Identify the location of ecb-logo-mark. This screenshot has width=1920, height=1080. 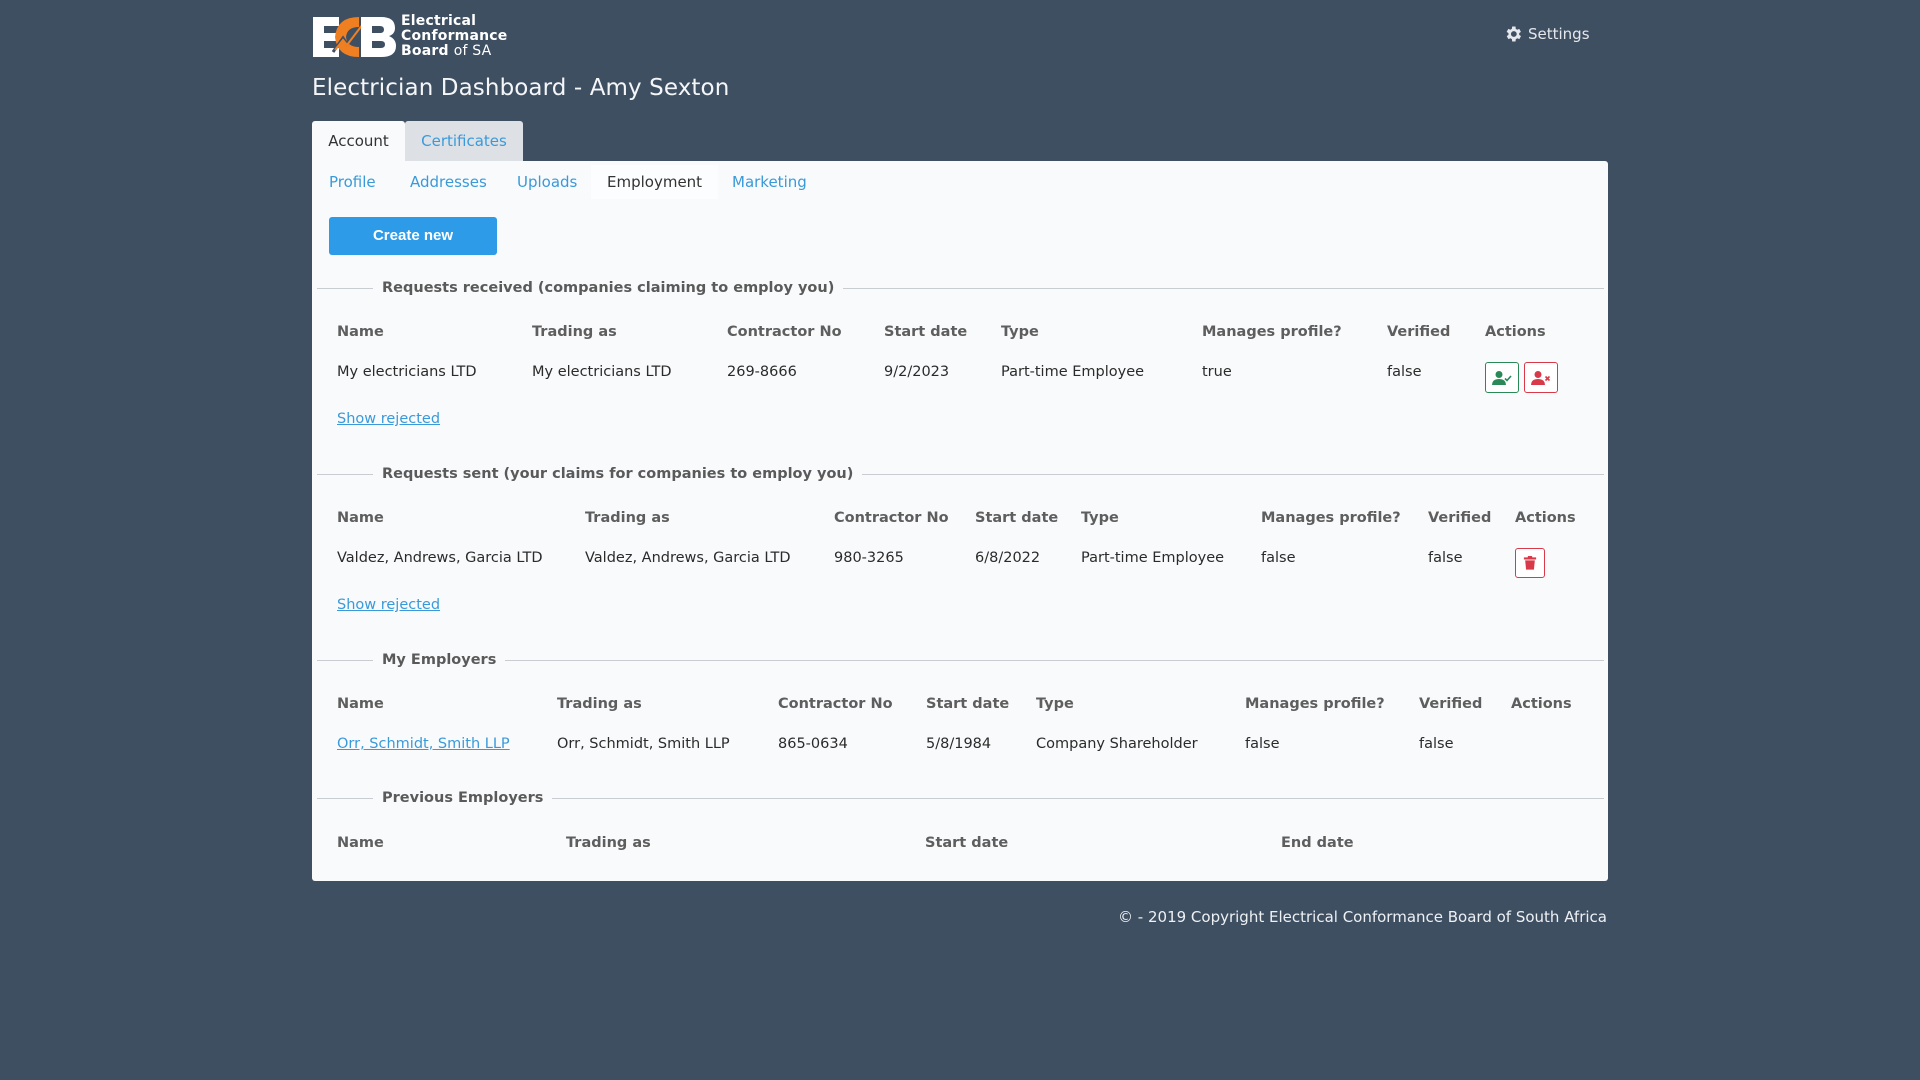
(354, 37).